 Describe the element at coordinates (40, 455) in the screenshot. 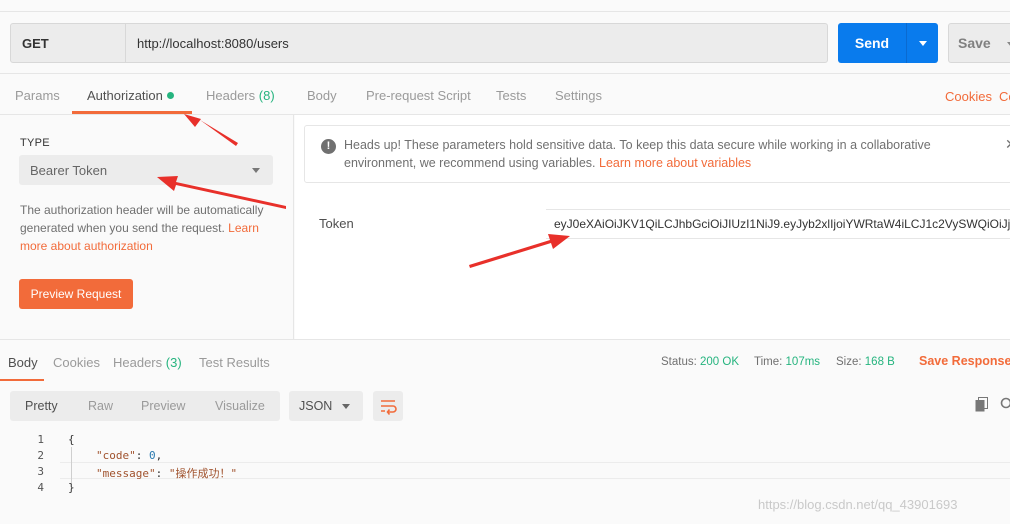

I see `line-number: 2` at that location.